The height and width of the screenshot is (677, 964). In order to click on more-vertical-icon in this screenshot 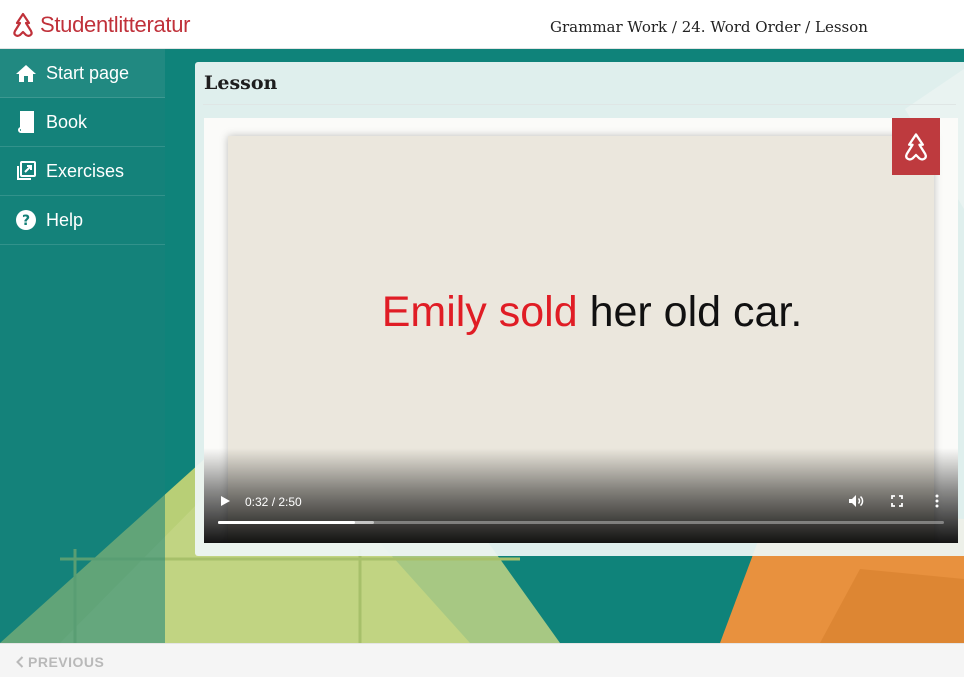, I will do `click(937, 501)`.